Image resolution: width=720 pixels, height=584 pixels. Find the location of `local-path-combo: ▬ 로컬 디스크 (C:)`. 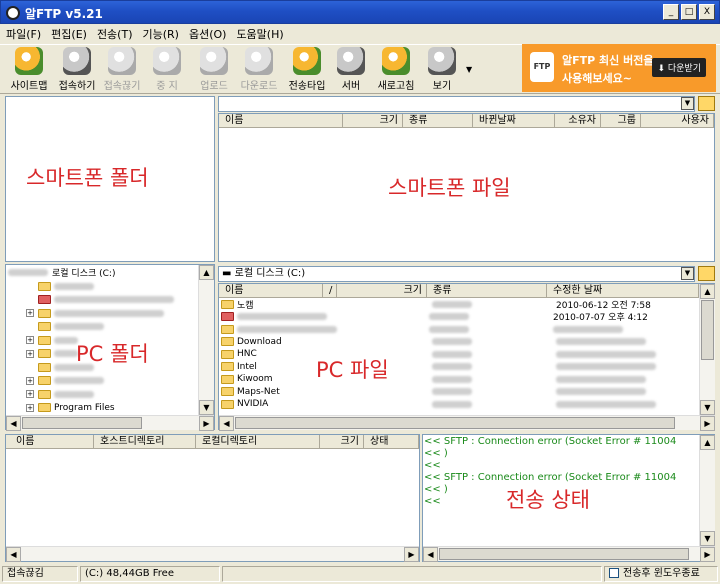

local-path-combo: ▬ 로컬 디스크 (C:) is located at coordinates (456, 274).